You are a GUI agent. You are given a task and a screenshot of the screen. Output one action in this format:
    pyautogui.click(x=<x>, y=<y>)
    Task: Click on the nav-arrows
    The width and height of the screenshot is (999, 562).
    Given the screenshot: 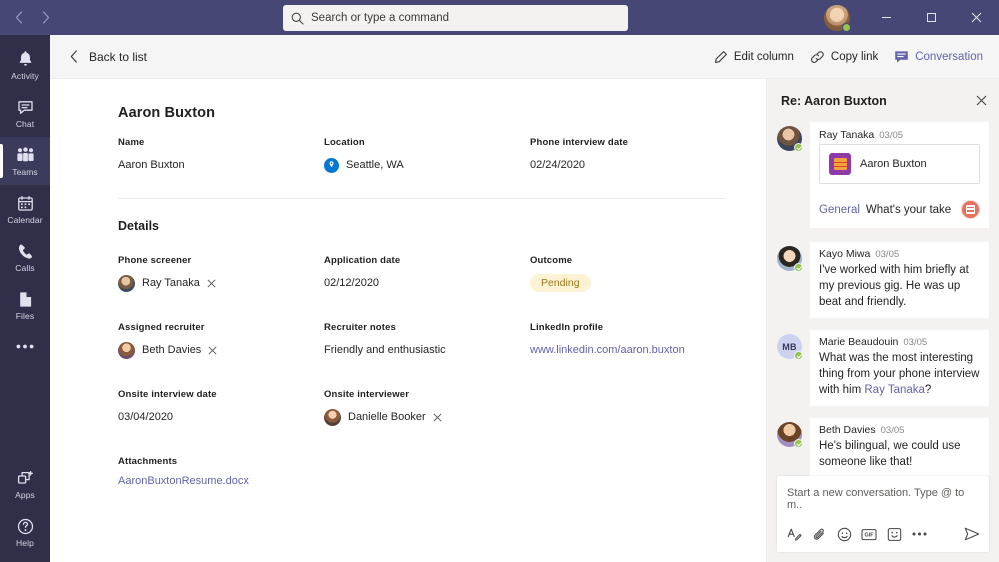 What is the action you would take?
    pyautogui.click(x=27, y=18)
    